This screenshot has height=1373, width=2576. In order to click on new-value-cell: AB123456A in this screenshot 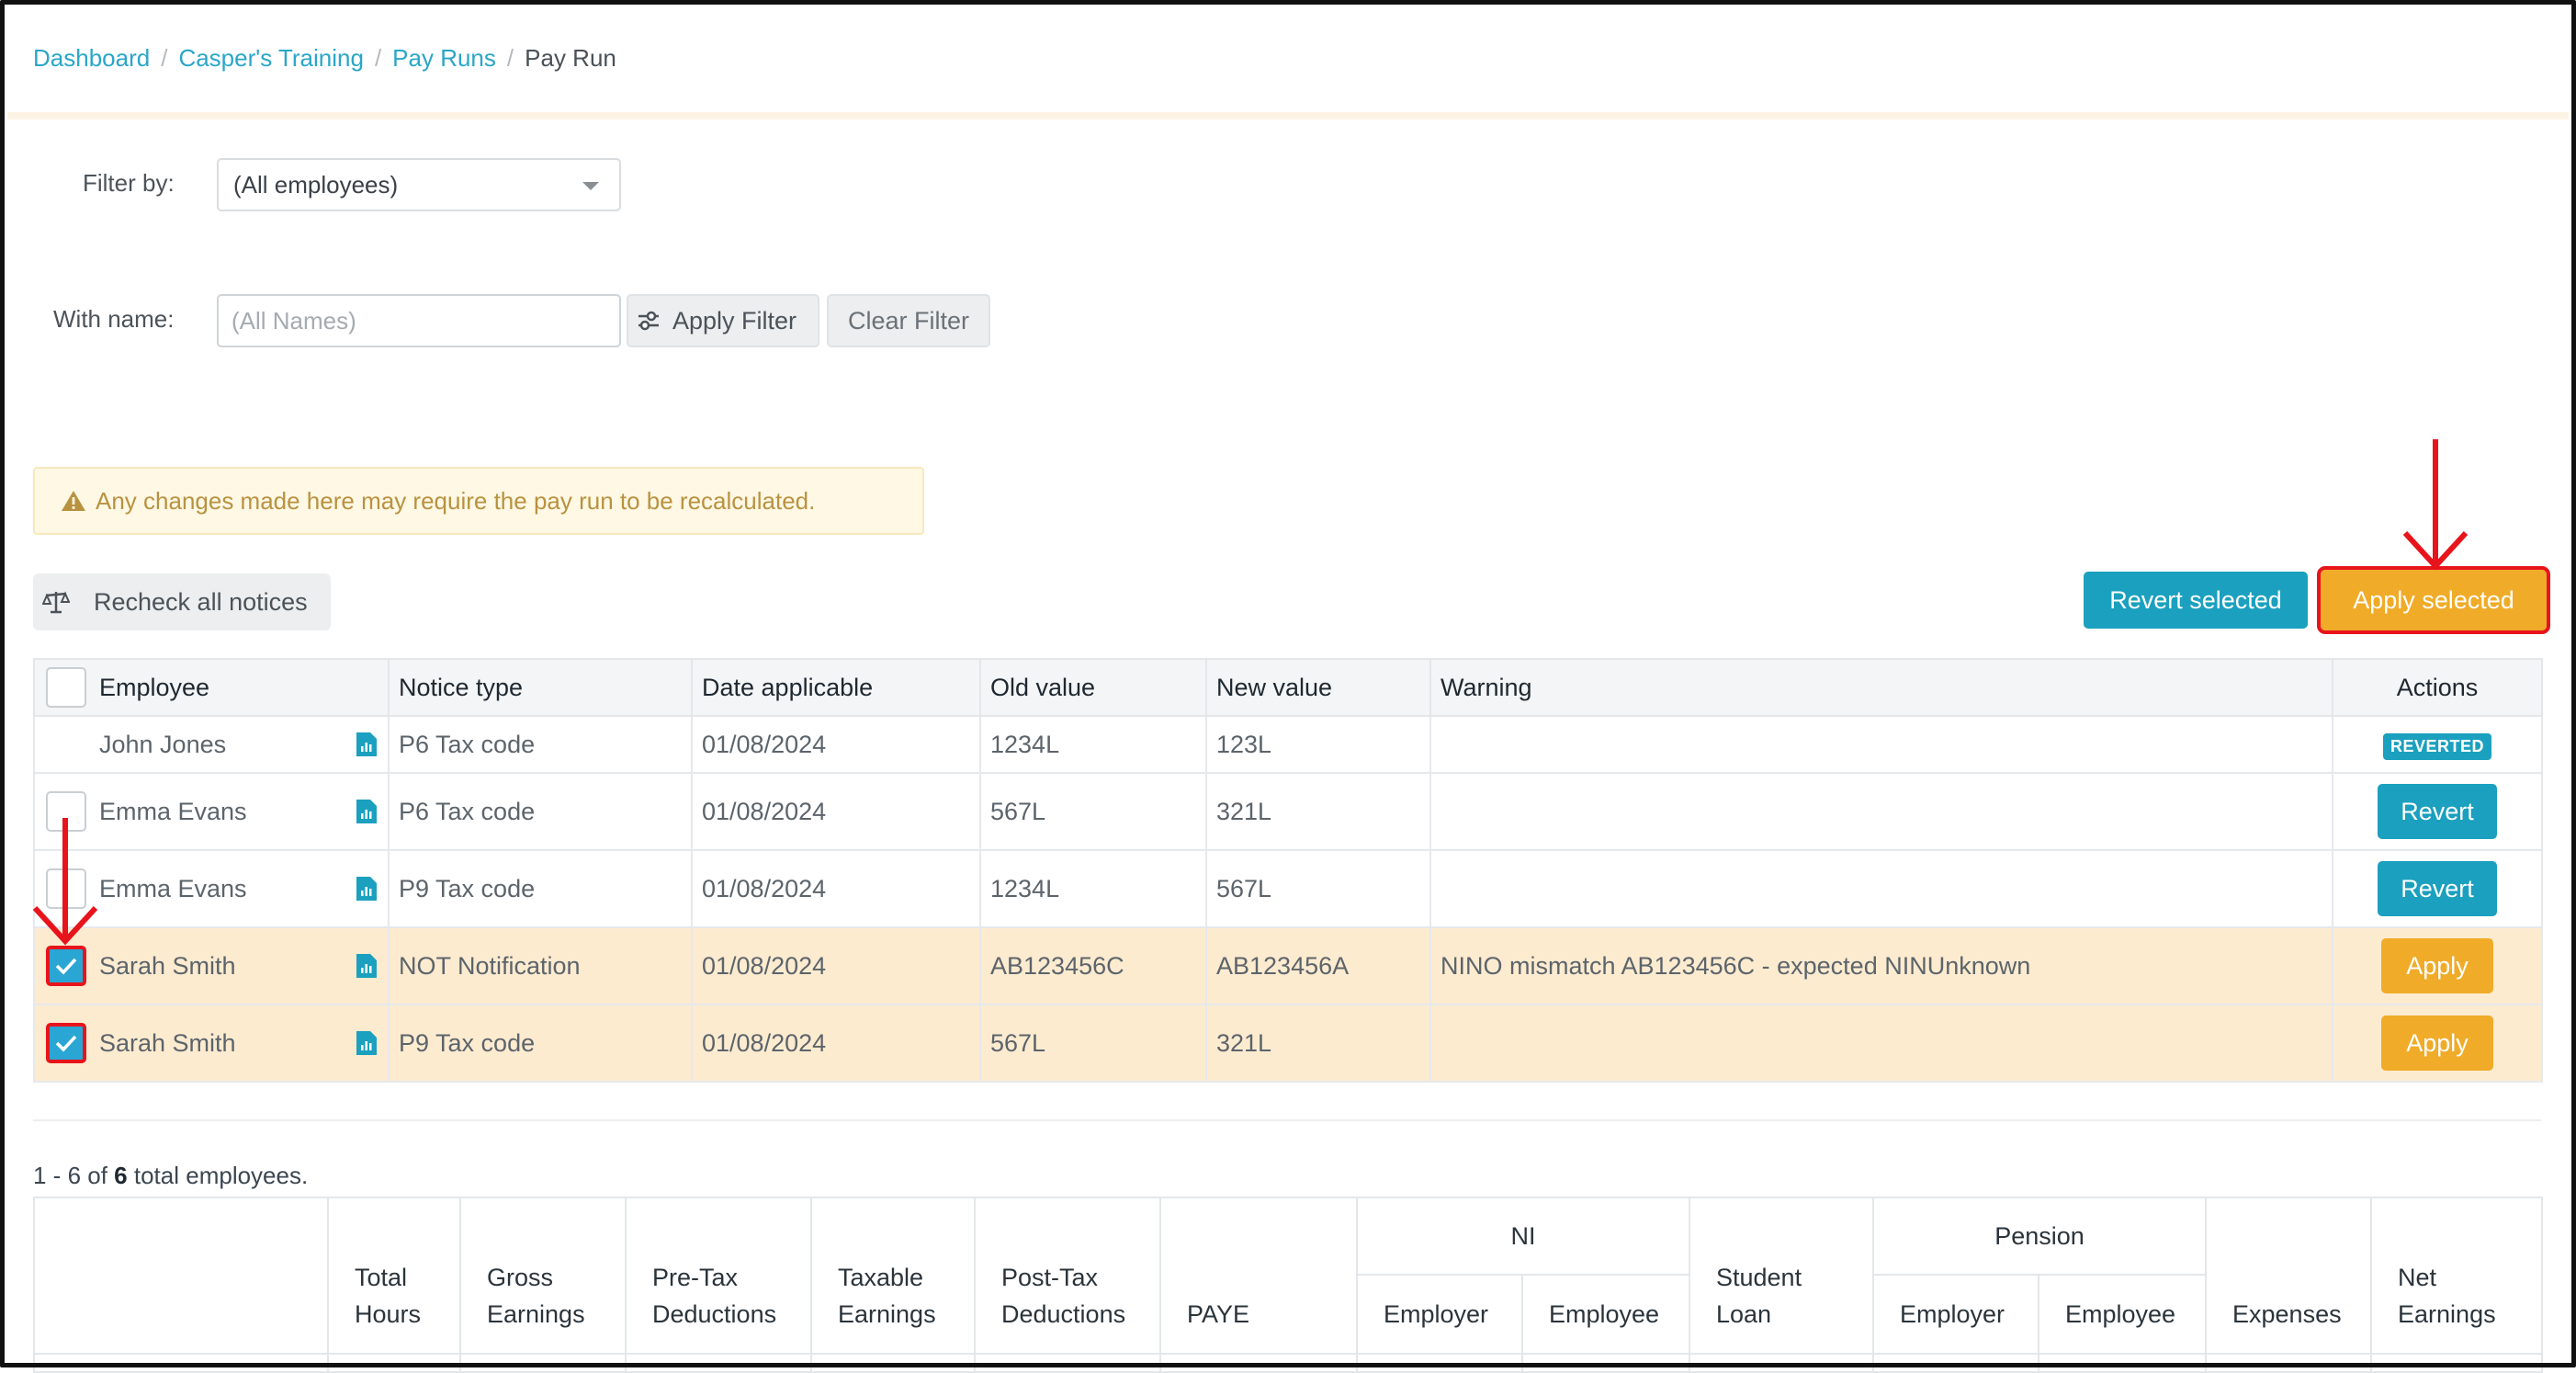, I will do `click(1318, 965)`.